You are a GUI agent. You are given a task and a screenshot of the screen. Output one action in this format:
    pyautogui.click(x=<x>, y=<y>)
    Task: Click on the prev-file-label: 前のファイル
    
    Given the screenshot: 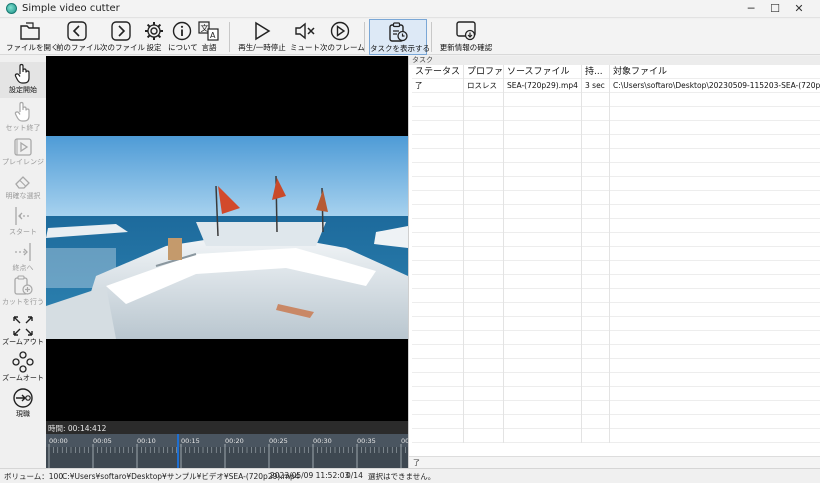 What is the action you would take?
    pyautogui.click(x=78, y=47)
    